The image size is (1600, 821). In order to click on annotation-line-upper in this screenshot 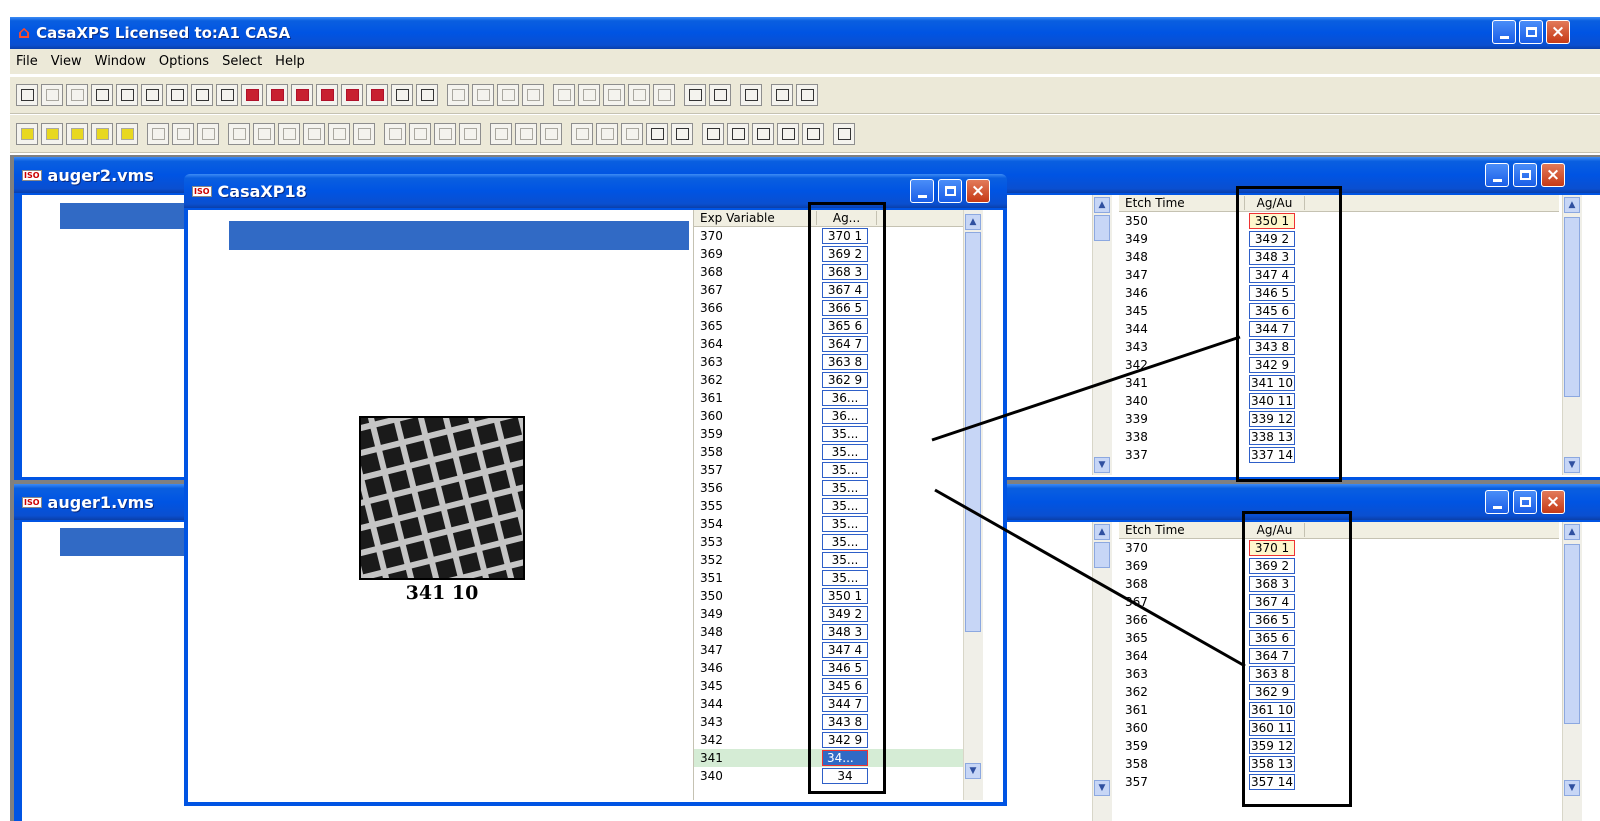, I will do `click(1086, 388)`.